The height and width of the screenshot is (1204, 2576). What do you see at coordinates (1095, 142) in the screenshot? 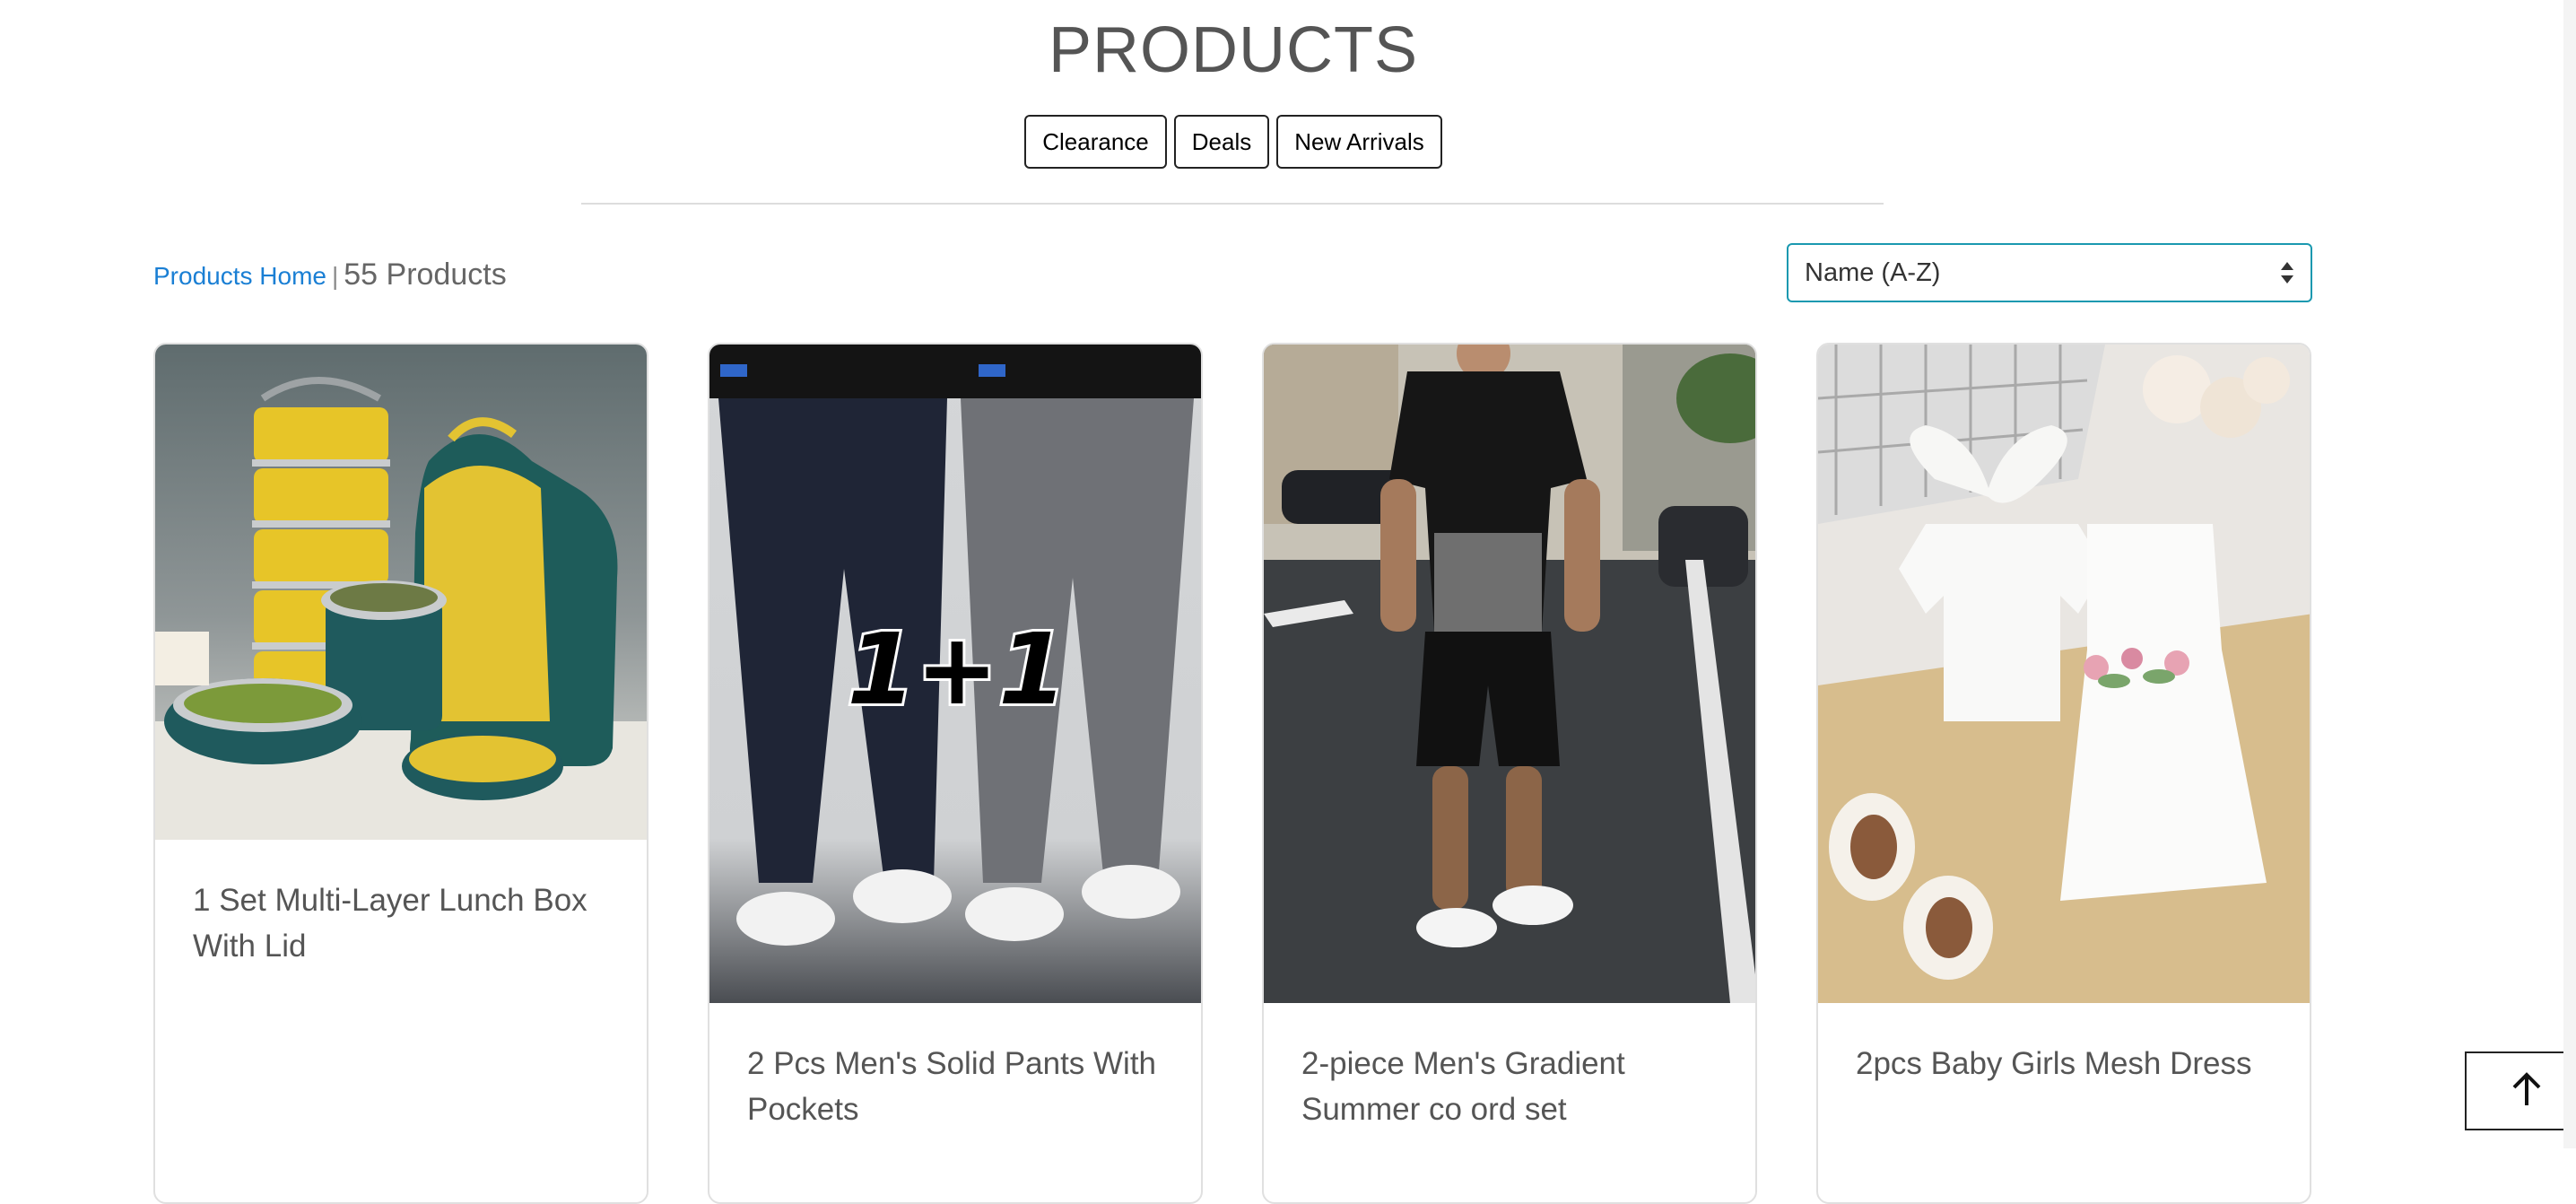
I see `clearance-button: Clearance` at bounding box center [1095, 142].